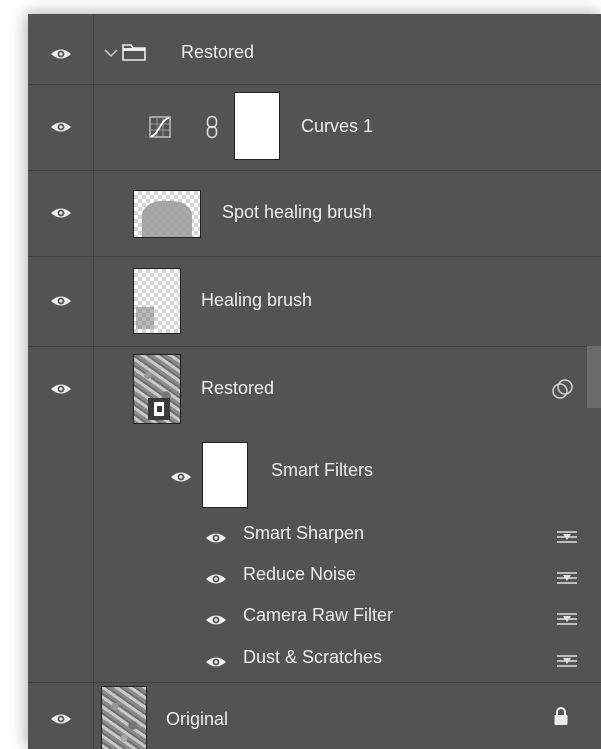  I want to click on filter-name: Camera Raw Filter, so click(318, 615).